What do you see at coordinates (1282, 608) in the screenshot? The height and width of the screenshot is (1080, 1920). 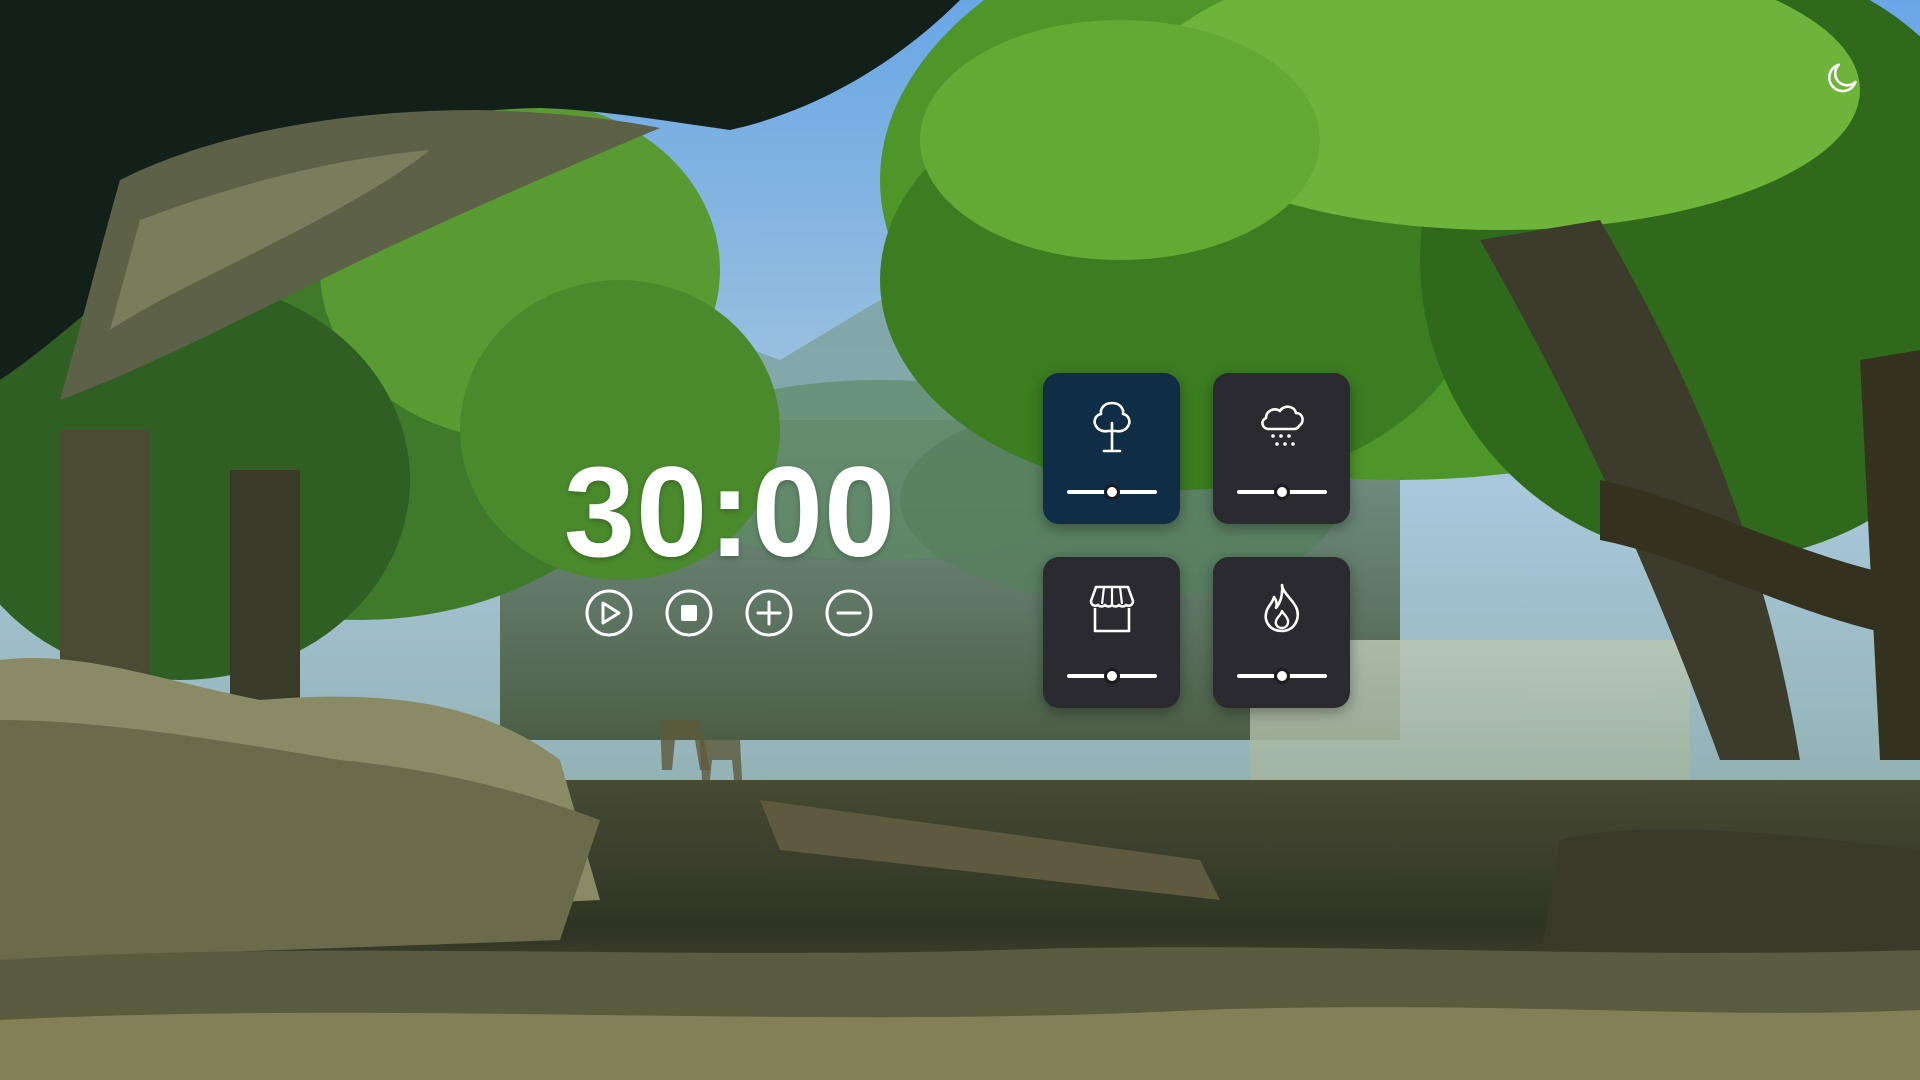 I see `flame-icon` at bounding box center [1282, 608].